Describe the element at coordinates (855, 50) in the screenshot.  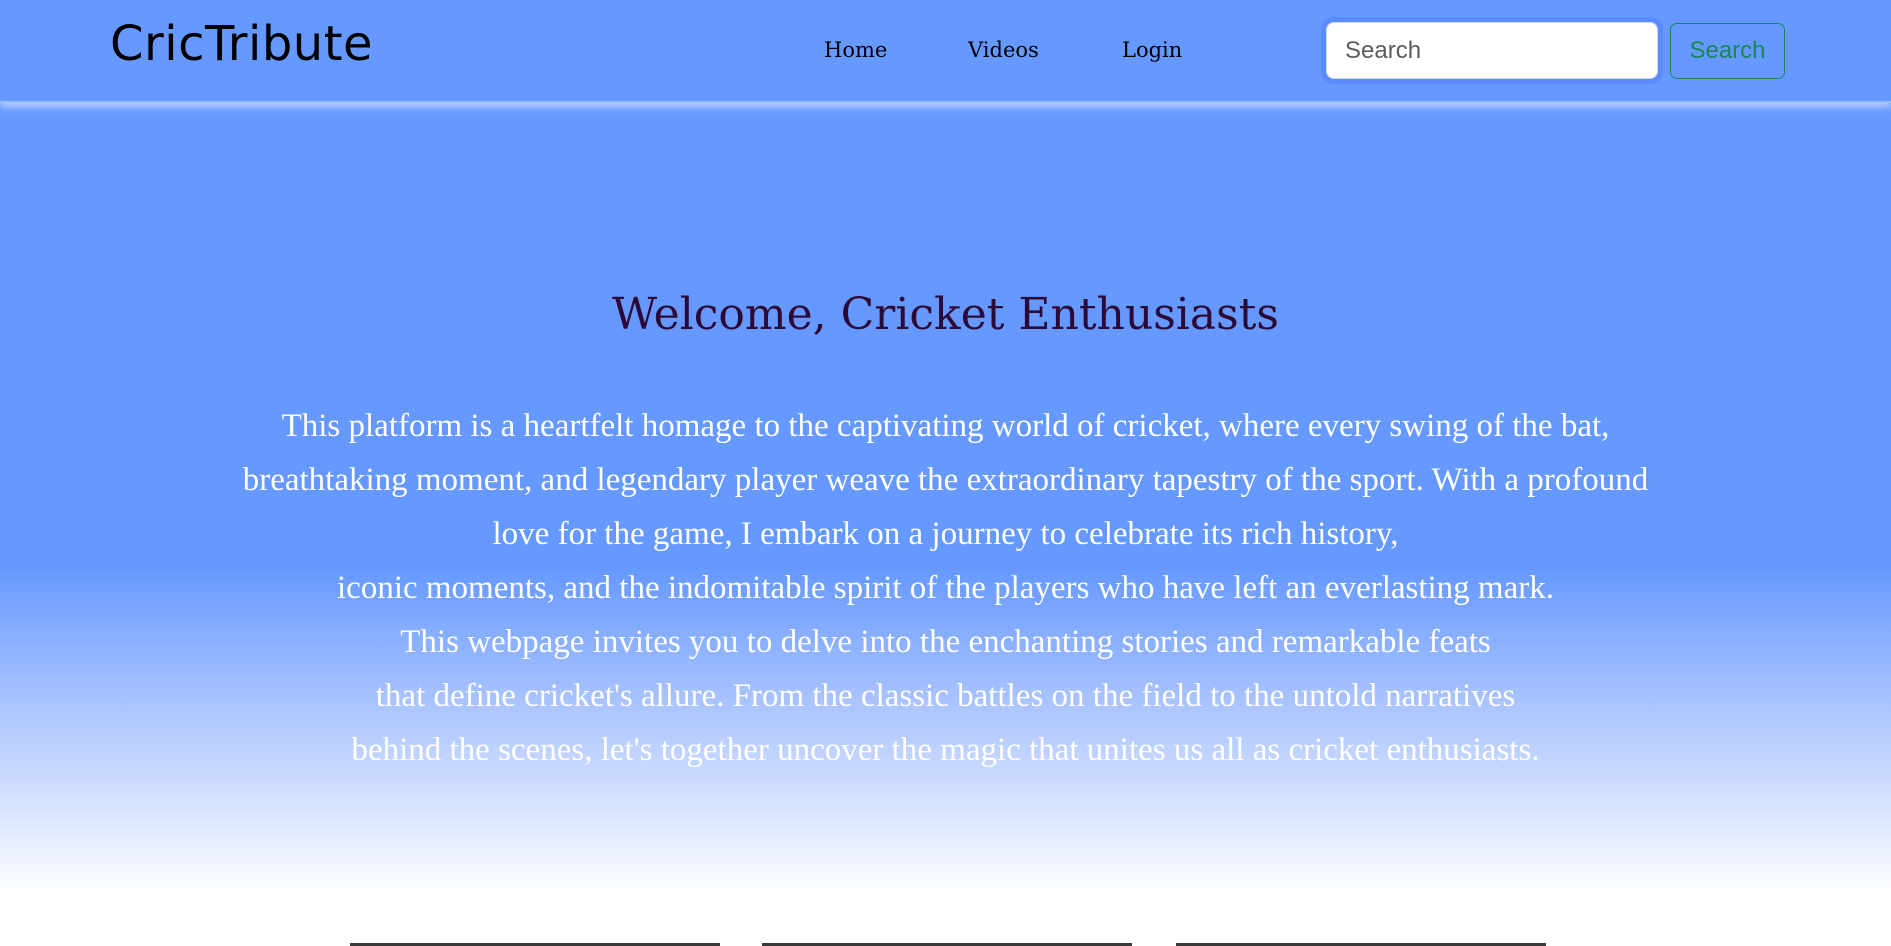
I see `nav-link-home: Home` at that location.